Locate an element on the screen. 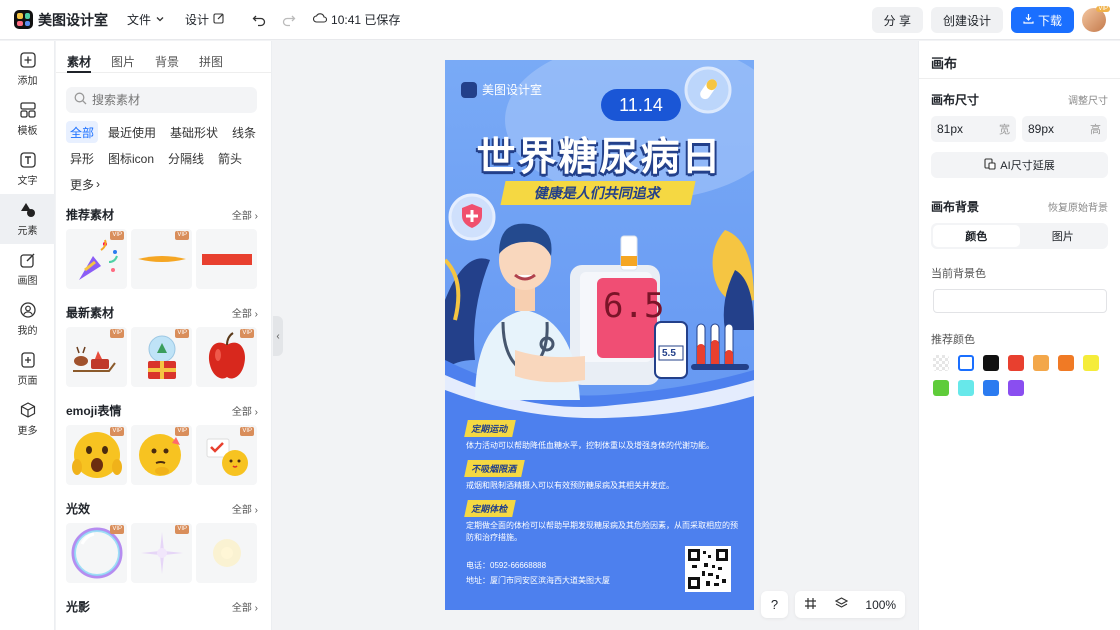  tab-materials: 素材 is located at coordinates (79, 63).